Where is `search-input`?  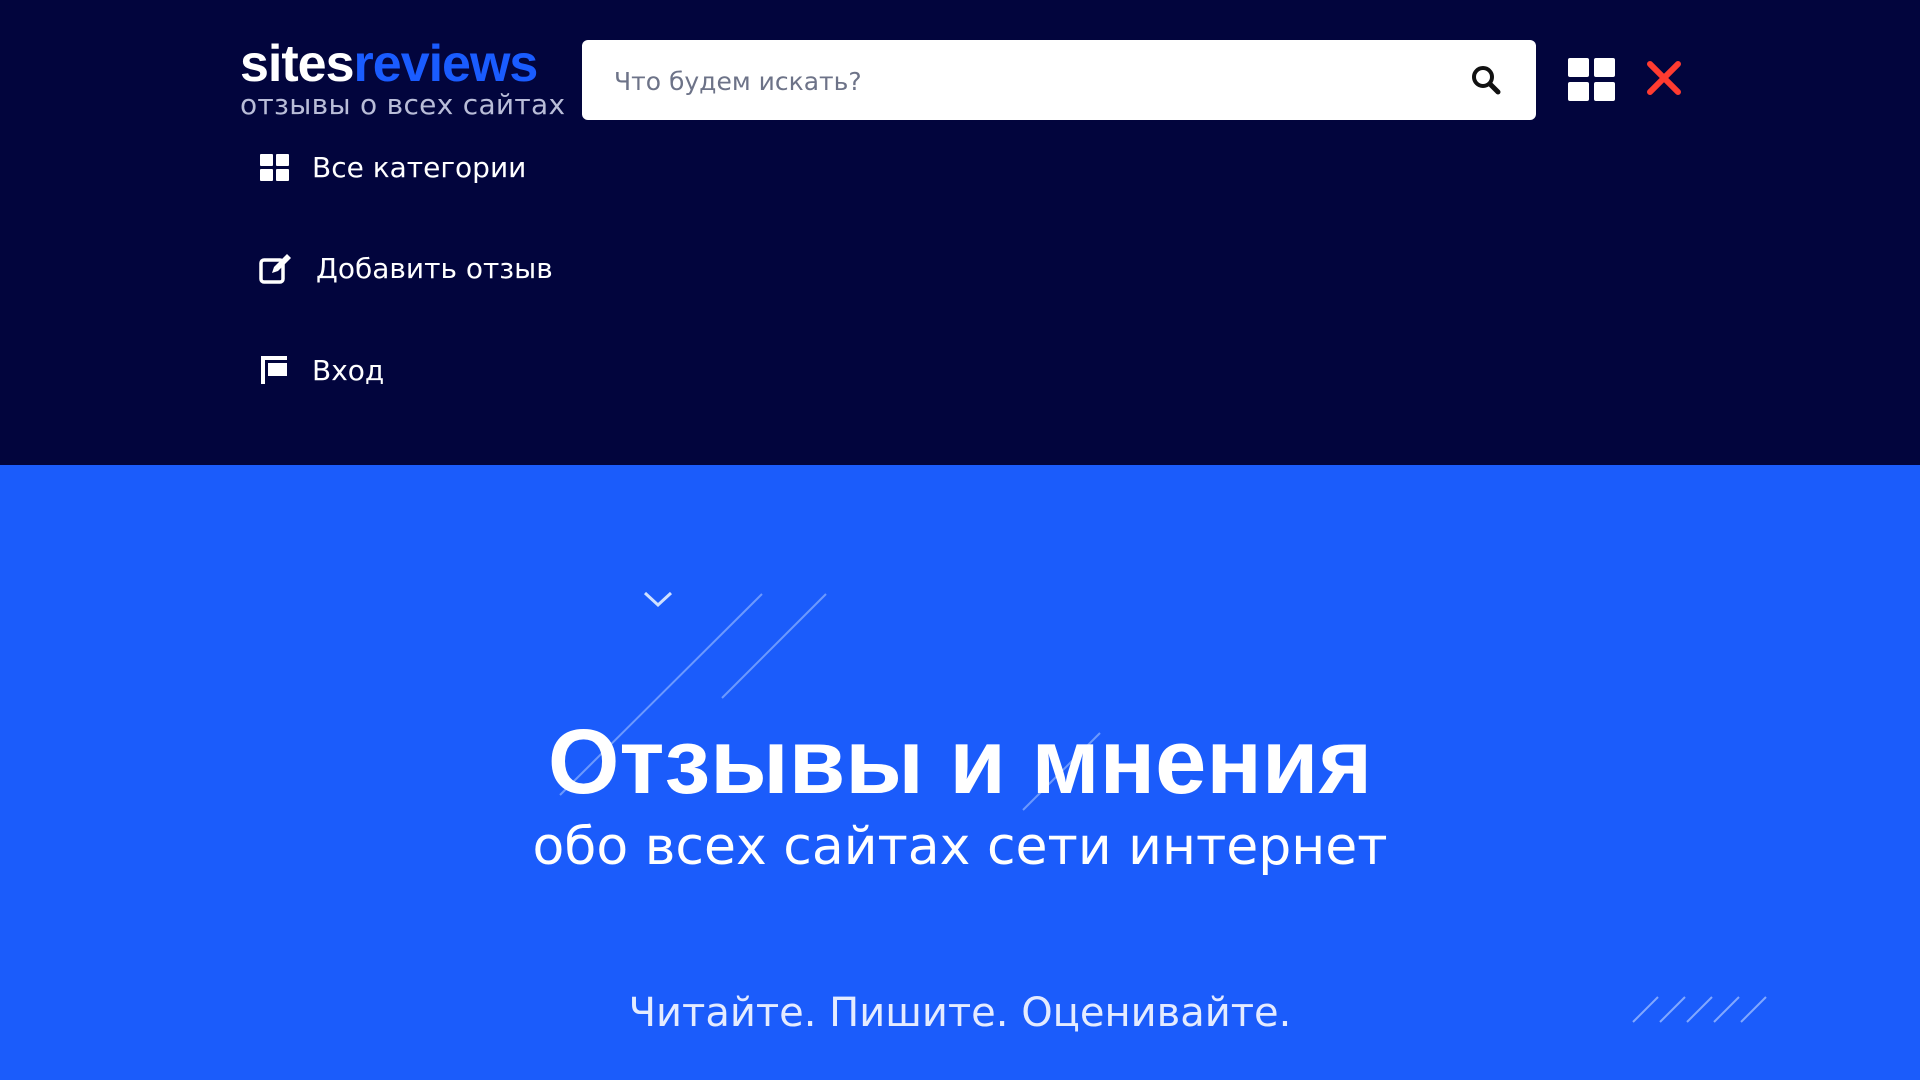 search-input is located at coordinates (1024, 81).